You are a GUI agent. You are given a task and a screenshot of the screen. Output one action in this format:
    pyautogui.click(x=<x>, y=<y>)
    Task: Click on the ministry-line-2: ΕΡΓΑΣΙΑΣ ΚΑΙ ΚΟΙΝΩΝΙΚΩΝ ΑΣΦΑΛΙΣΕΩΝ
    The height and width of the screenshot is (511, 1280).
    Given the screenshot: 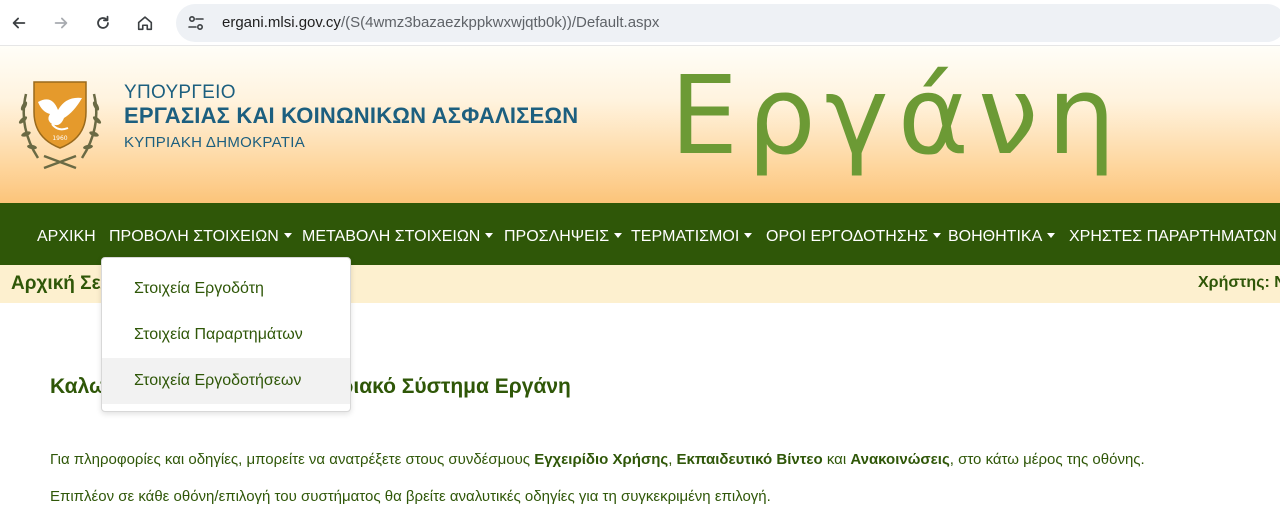 What is the action you would take?
    pyautogui.click(x=351, y=115)
    